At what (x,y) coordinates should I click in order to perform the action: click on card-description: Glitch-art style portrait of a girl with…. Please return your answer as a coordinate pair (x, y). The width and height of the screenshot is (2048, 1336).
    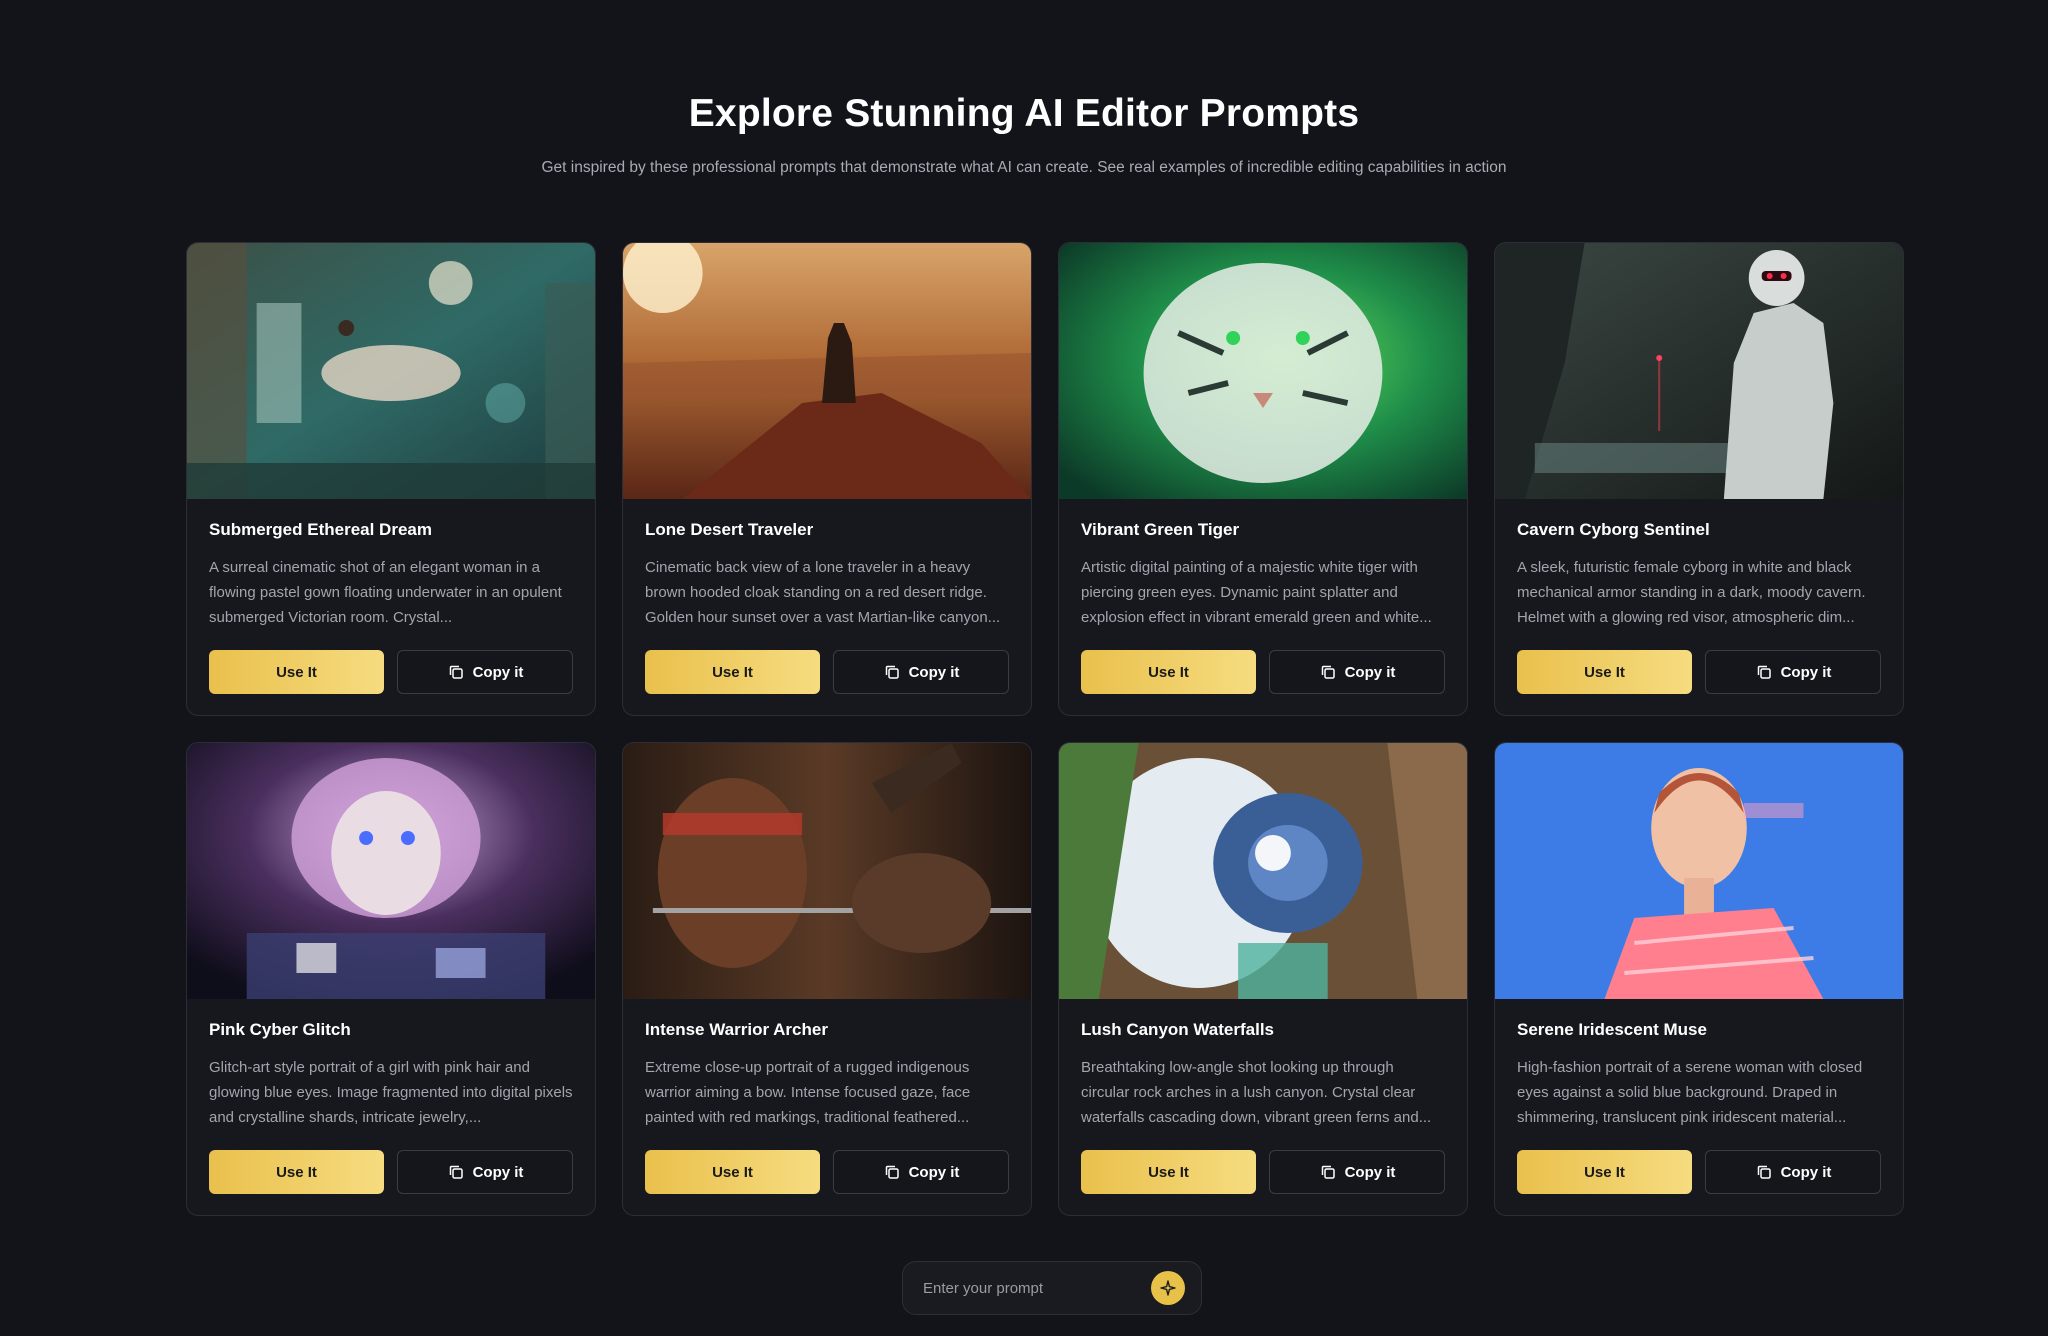
    Looking at the image, I should click on (391, 1092).